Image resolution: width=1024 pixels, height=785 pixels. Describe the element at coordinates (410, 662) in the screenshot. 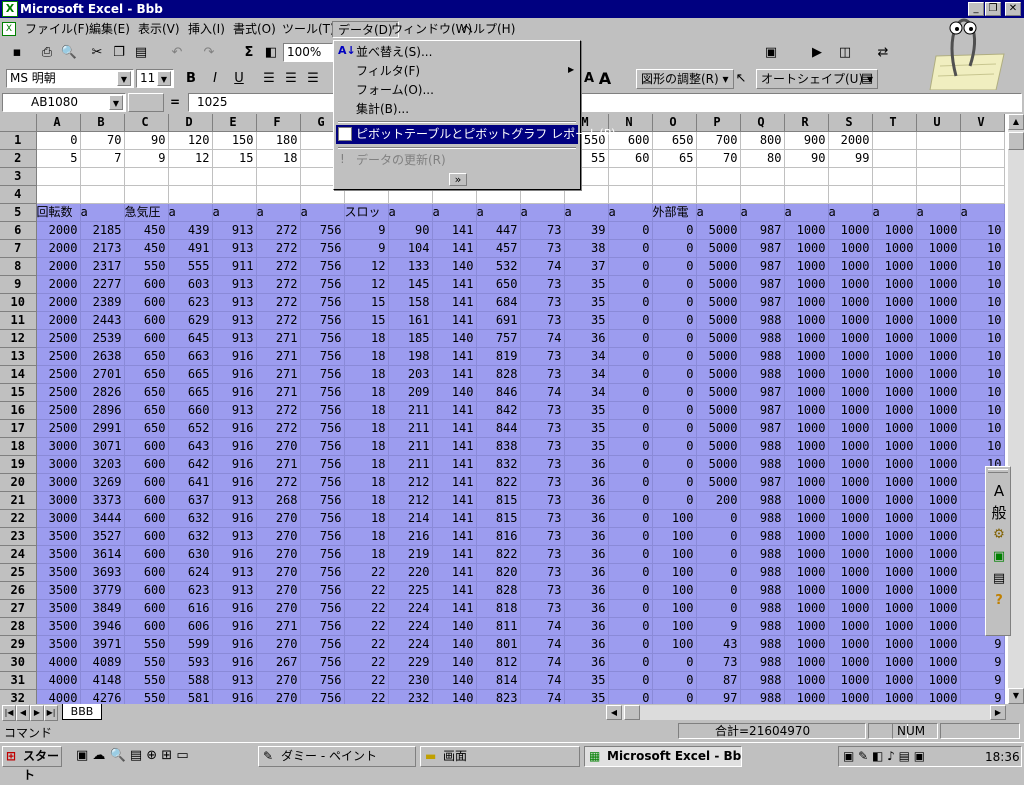

I see `cell: 229` at that location.